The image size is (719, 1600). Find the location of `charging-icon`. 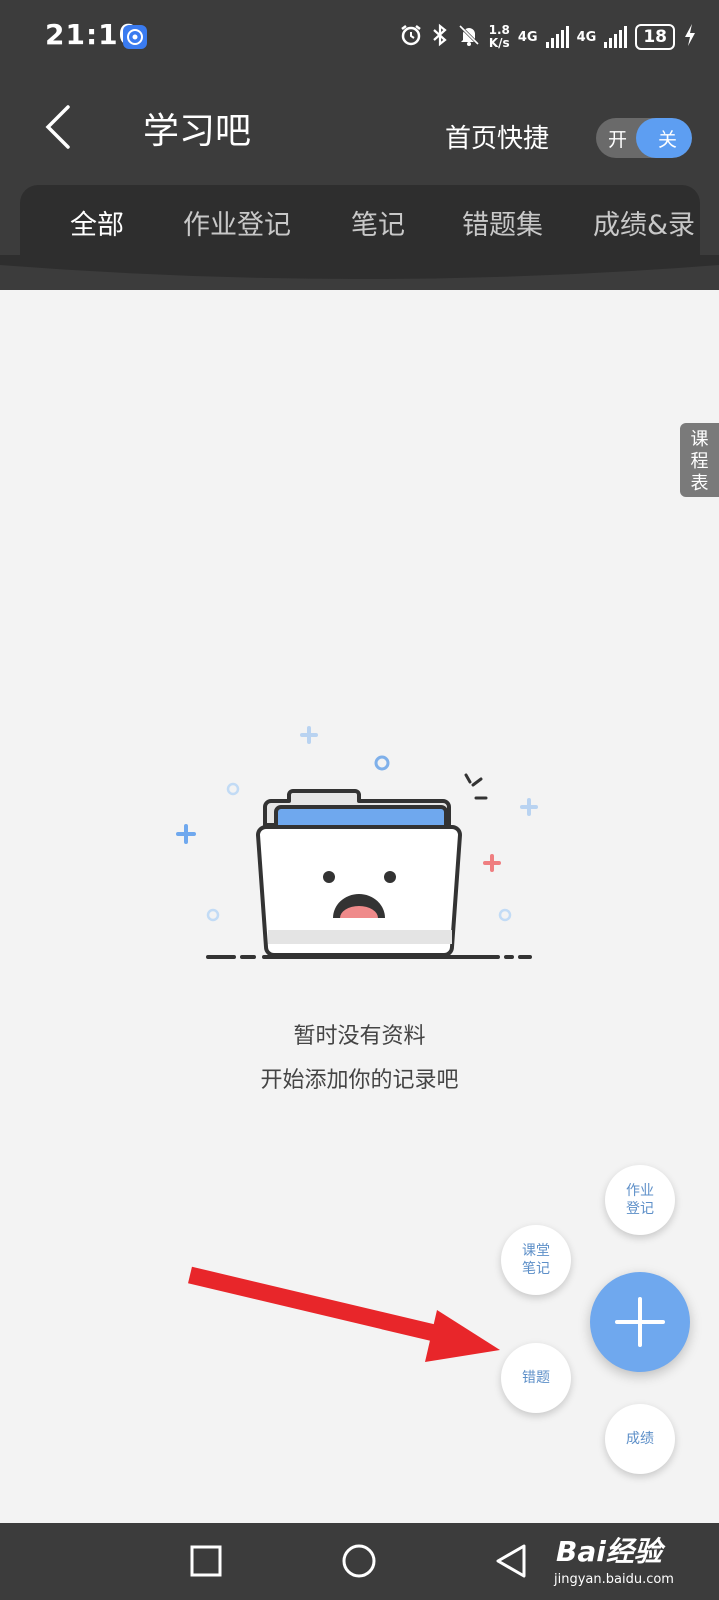

charging-icon is located at coordinates (690, 37).